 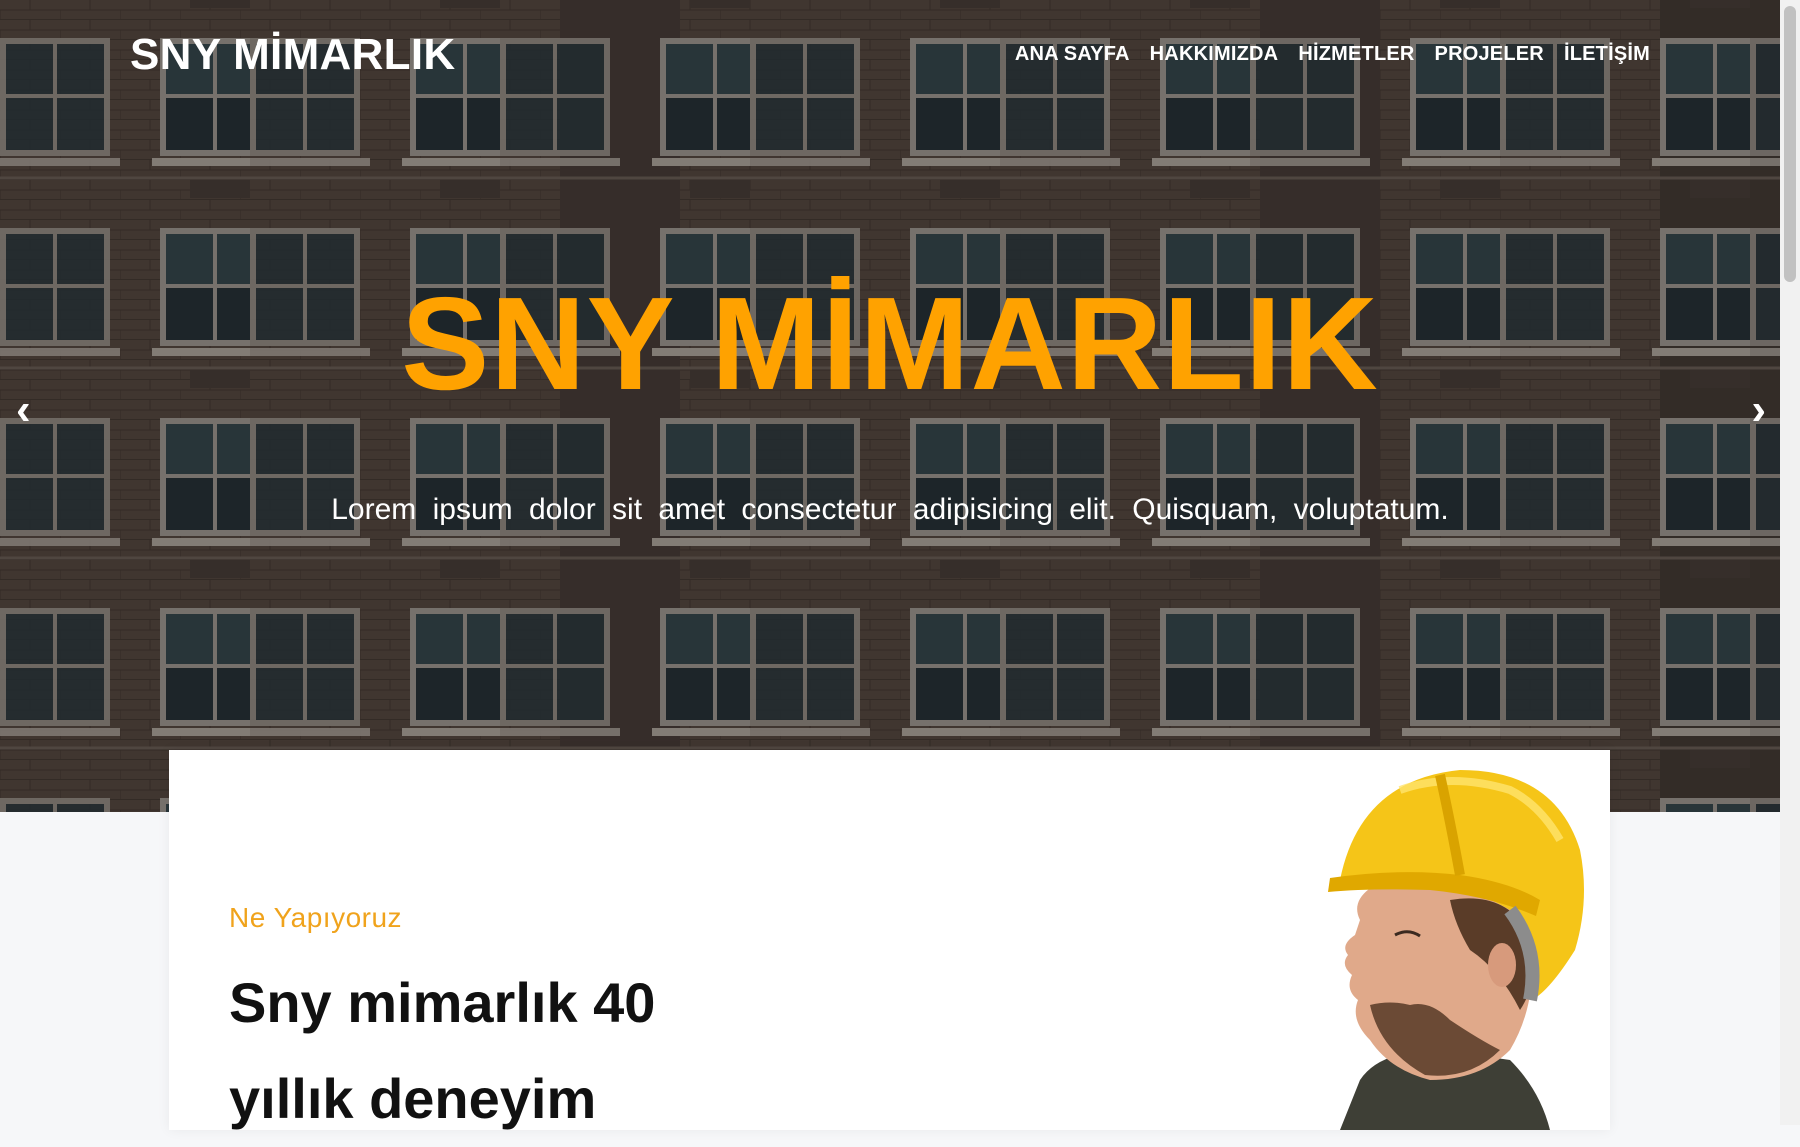 I want to click on scrollbar-thumb, so click(x=1790, y=144).